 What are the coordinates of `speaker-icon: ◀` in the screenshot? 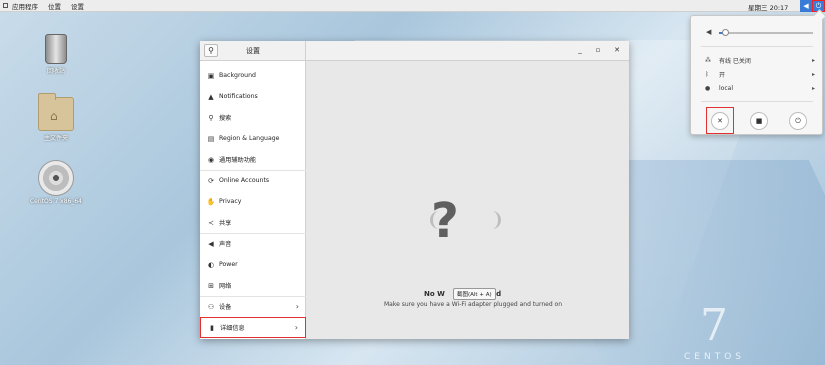 It's located at (211, 243).